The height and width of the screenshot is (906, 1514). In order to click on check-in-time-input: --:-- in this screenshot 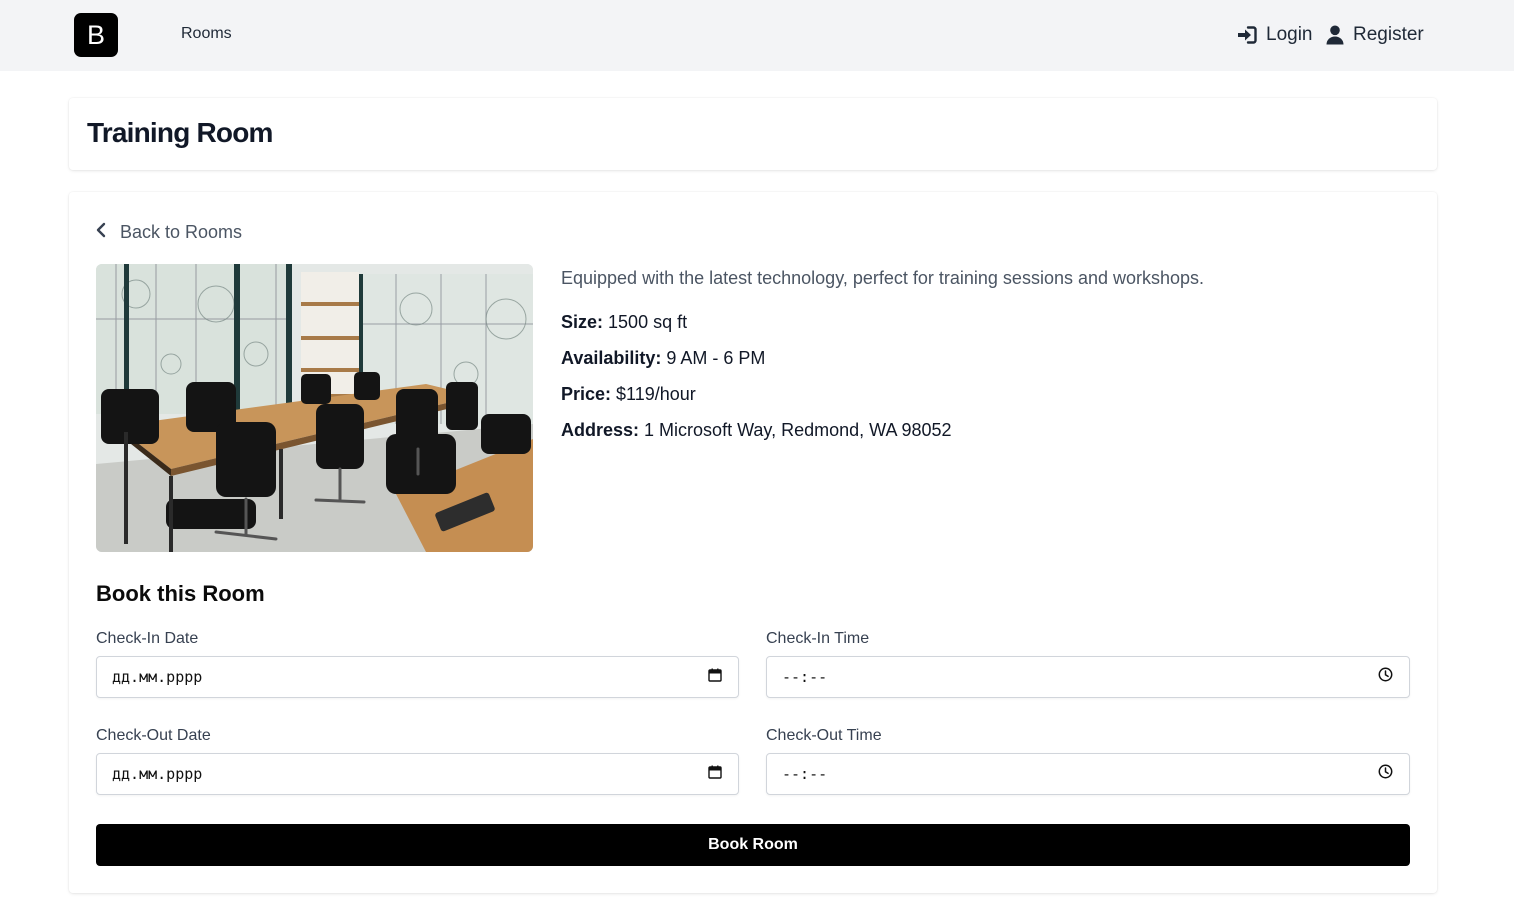, I will do `click(1088, 677)`.